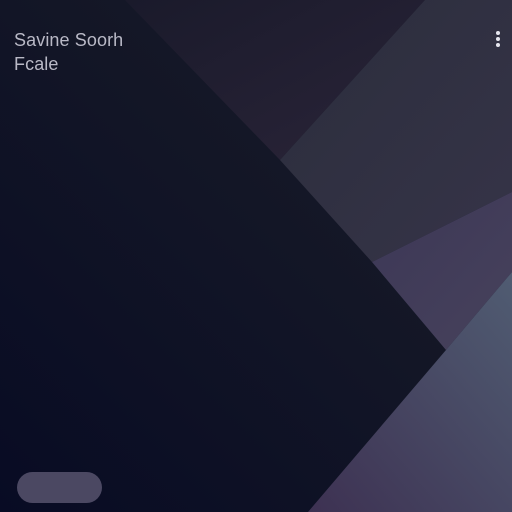 This screenshot has height=512, width=512. Describe the element at coordinates (68, 52) in the screenshot. I see `screen-title: Savine Soorh Fcale` at that location.